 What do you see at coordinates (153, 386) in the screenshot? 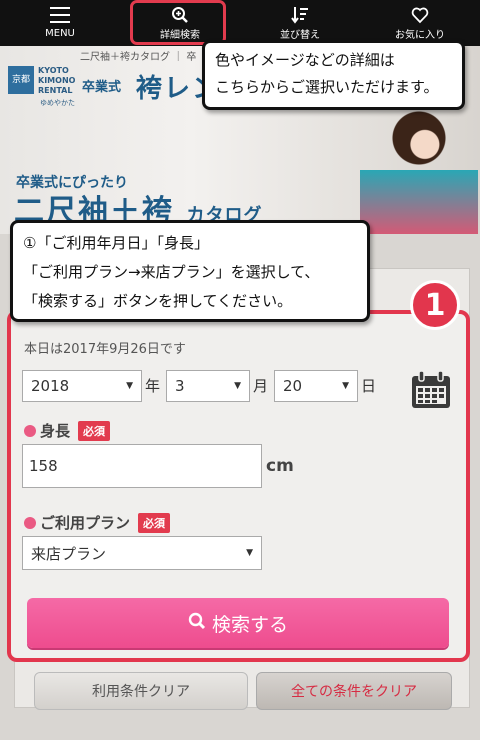
I see `year-unit: 年` at bounding box center [153, 386].